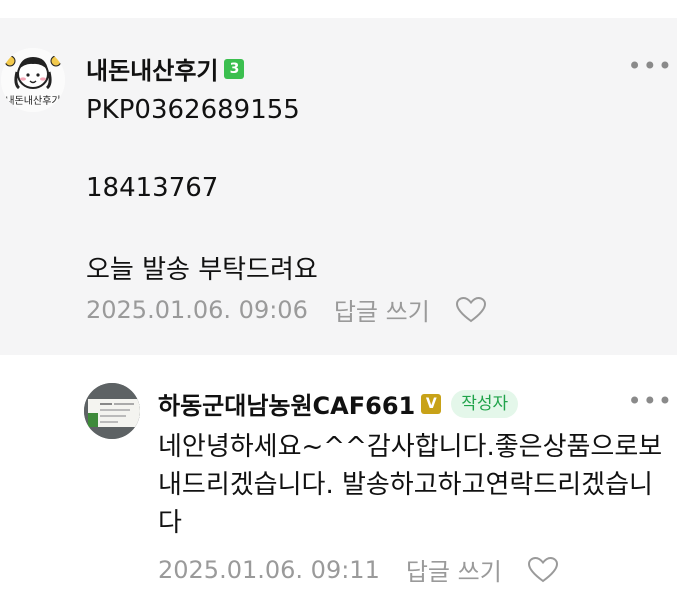 This screenshot has width=677, height=602. I want to click on comment-author: 내돈내산후기 3, so click(165, 68).